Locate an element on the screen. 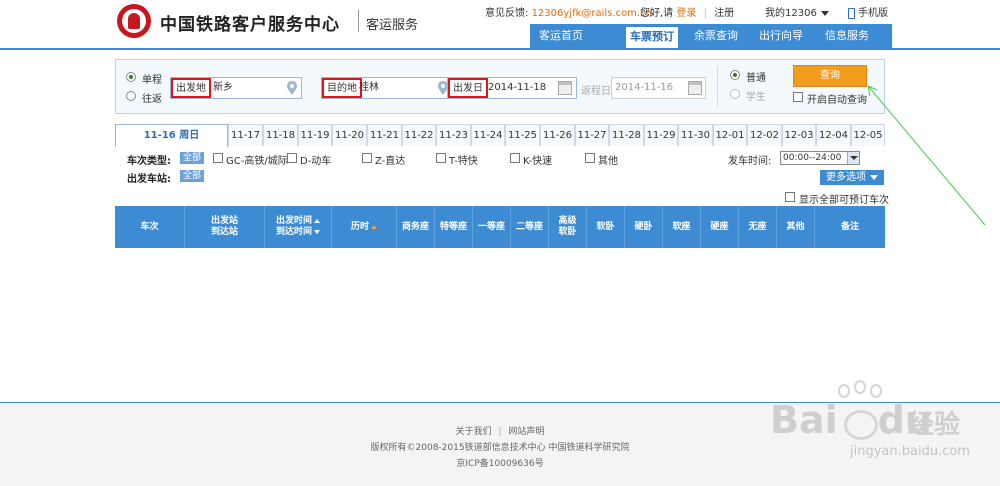  depart-station-label: 出发车站: is located at coordinates (149, 179).